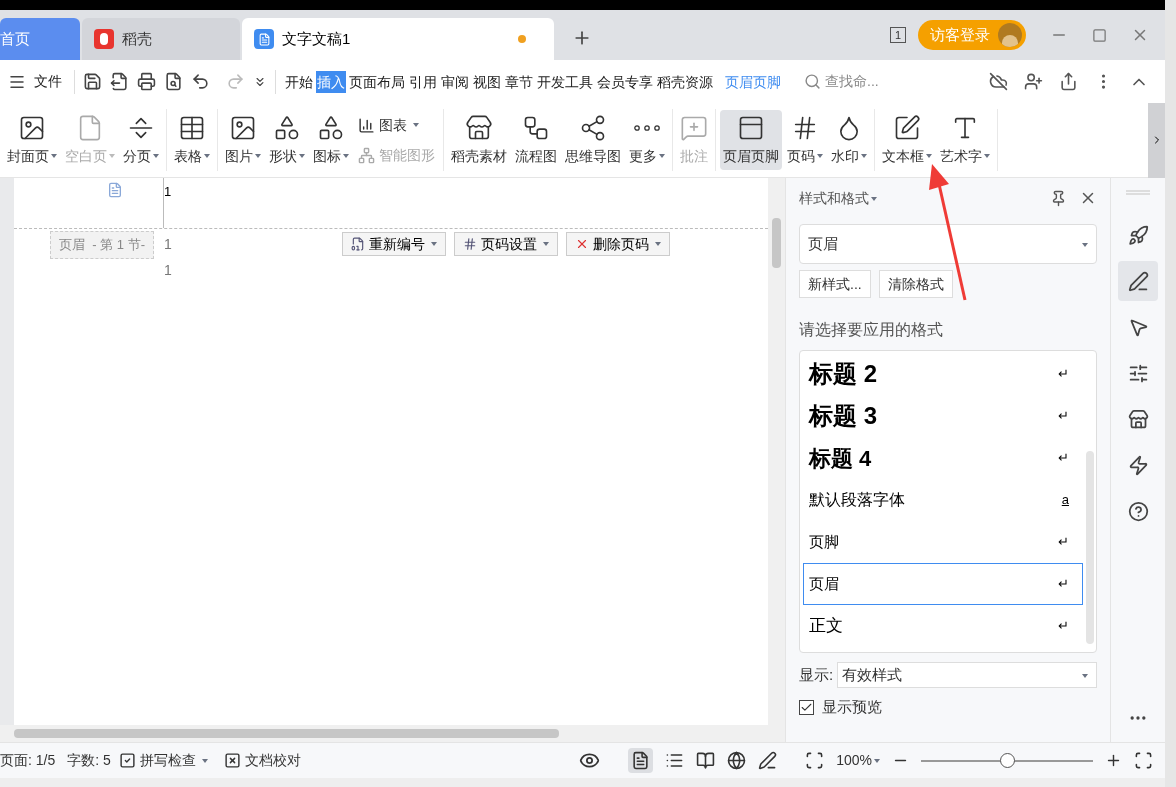 This screenshot has width=1176, height=787. What do you see at coordinates (967, 675) in the screenshot?
I see `show-dropdown: 有效样式` at bounding box center [967, 675].